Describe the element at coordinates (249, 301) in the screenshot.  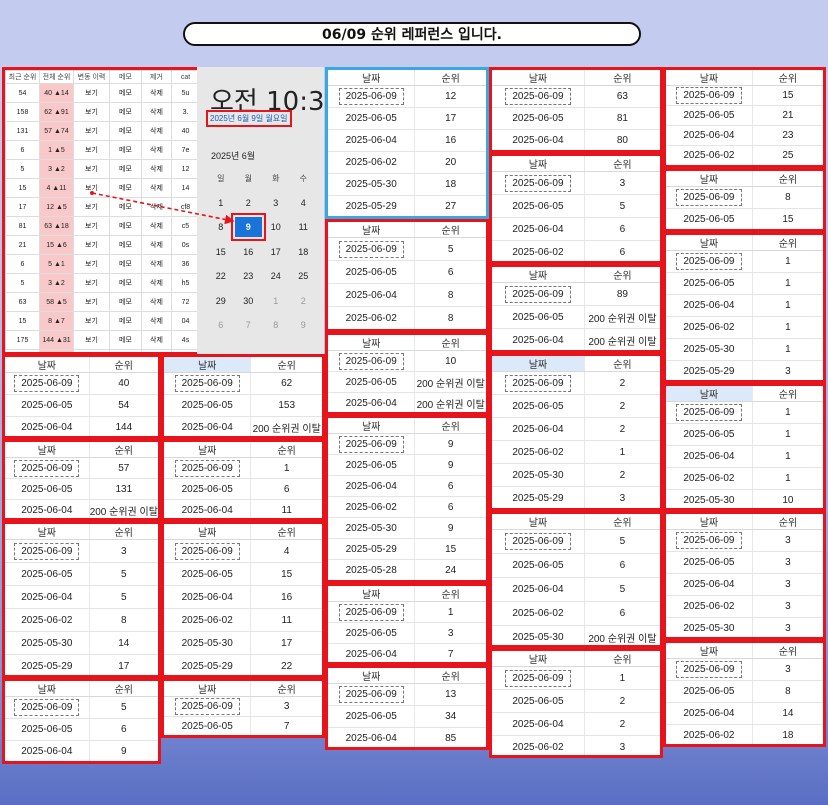
I see `calendar-day: 30` at that location.